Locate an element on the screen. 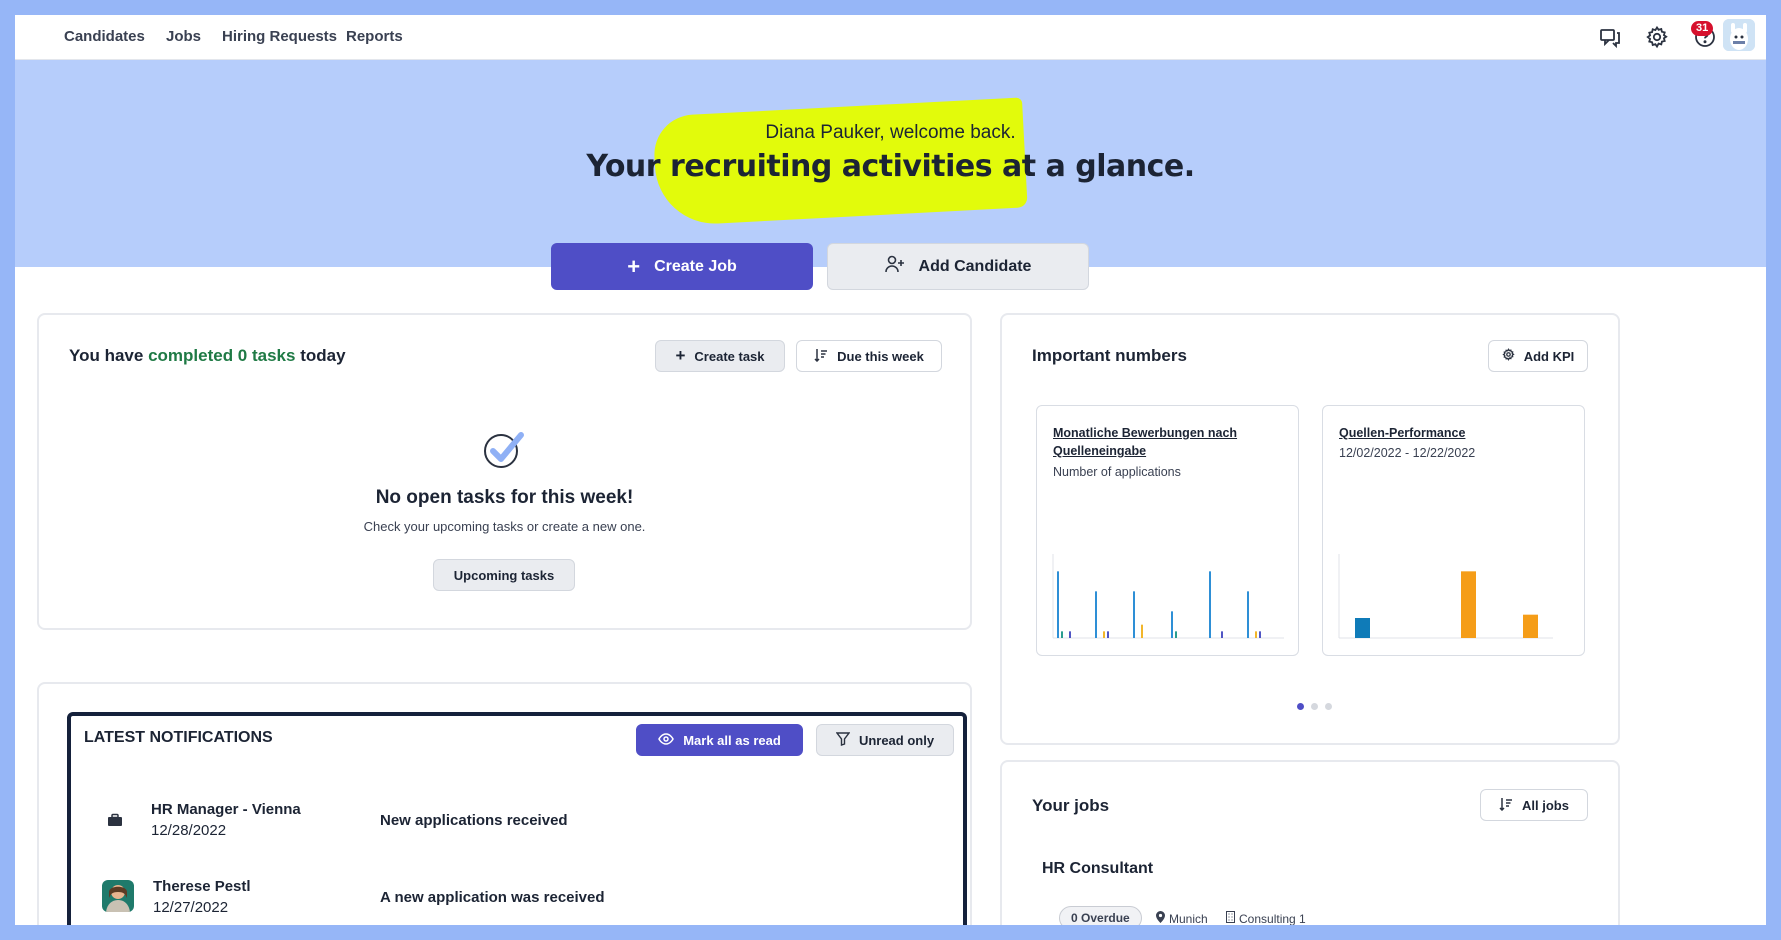 The height and width of the screenshot is (940, 1781). chat-icon is located at coordinates (1610, 37).